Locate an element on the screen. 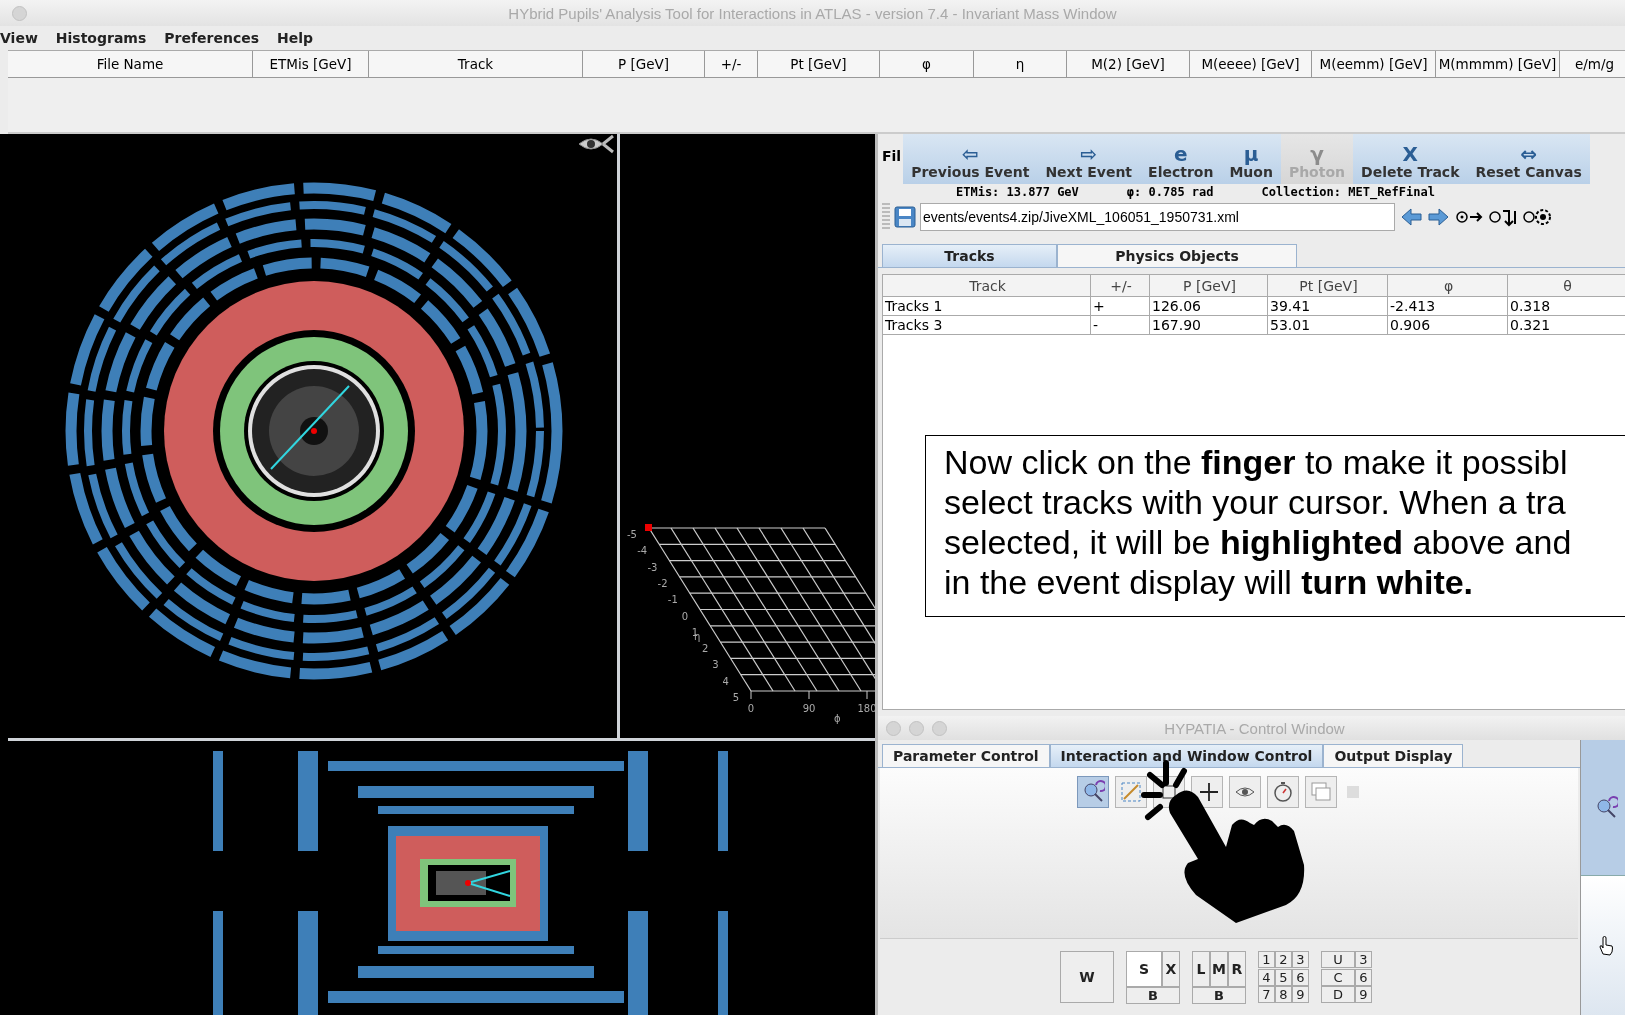 This screenshot has height=1015, width=1625. keypad-key: X is located at coordinates (1171, 969).